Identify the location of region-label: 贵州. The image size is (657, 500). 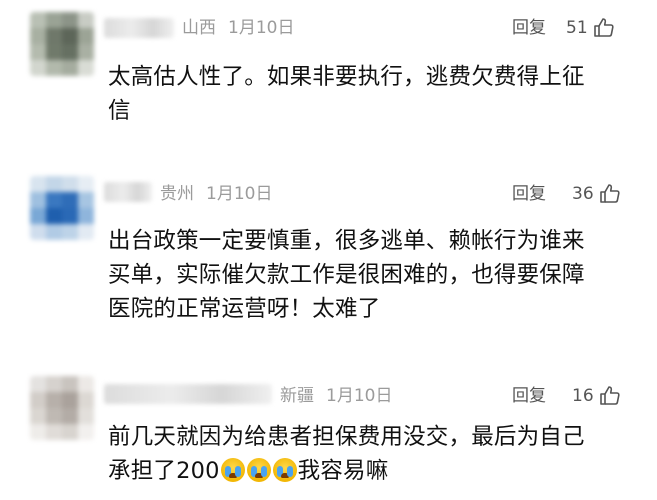
(177, 194).